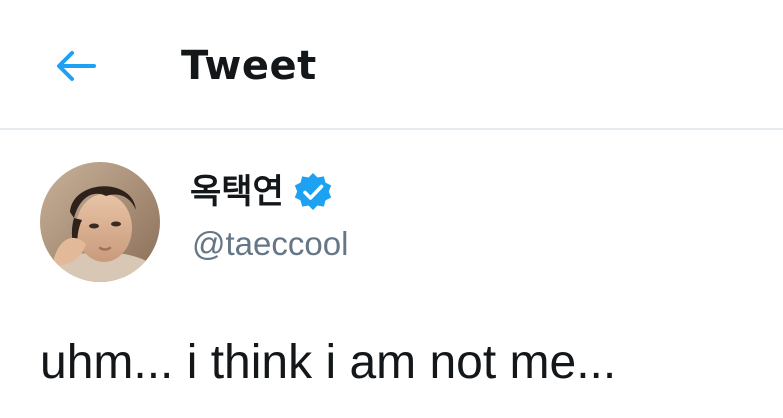  Describe the element at coordinates (237, 192) in the screenshot. I see `display-name: 옥택연` at that location.